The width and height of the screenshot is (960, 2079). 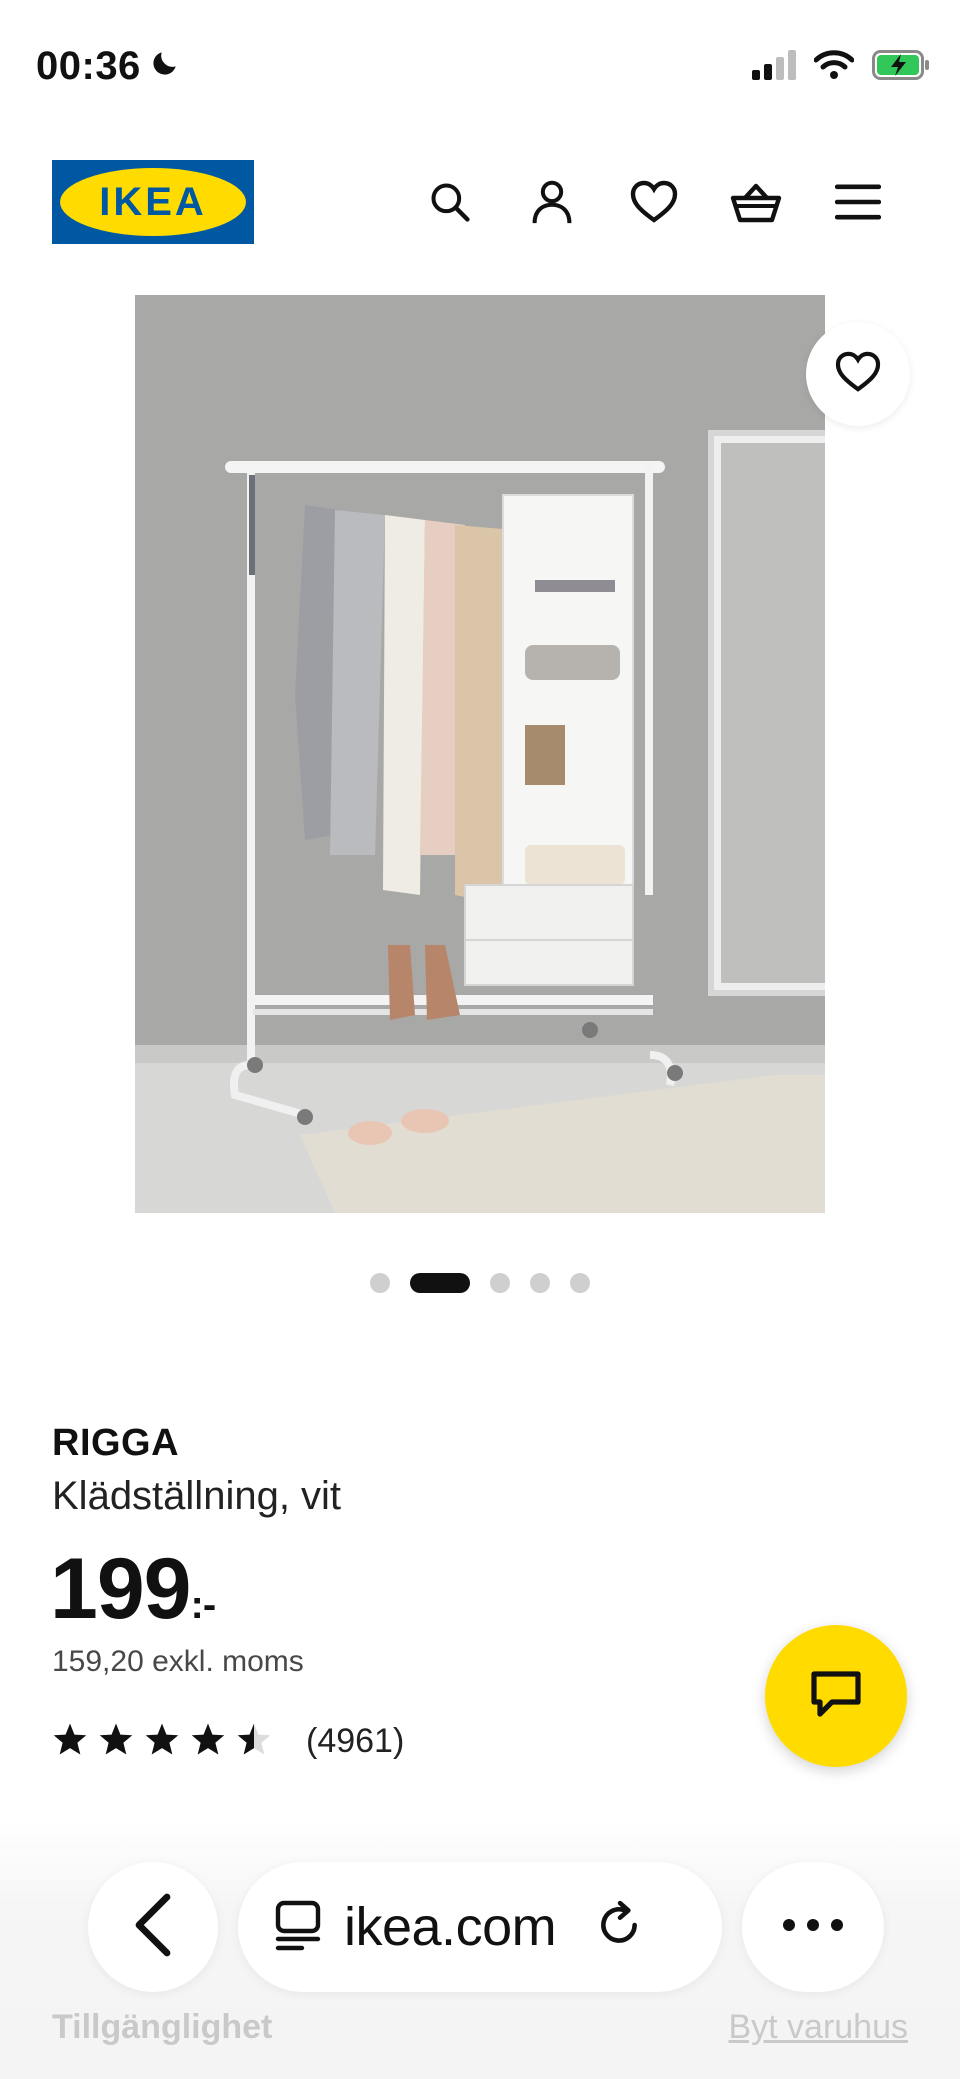 I want to click on product-rating: (4961), so click(x=228, y=1741).